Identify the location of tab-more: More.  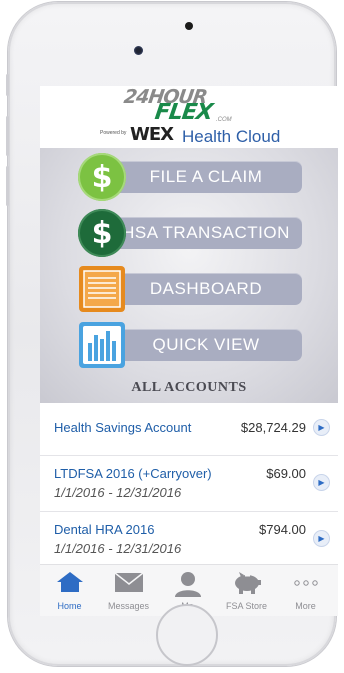
(305, 590).